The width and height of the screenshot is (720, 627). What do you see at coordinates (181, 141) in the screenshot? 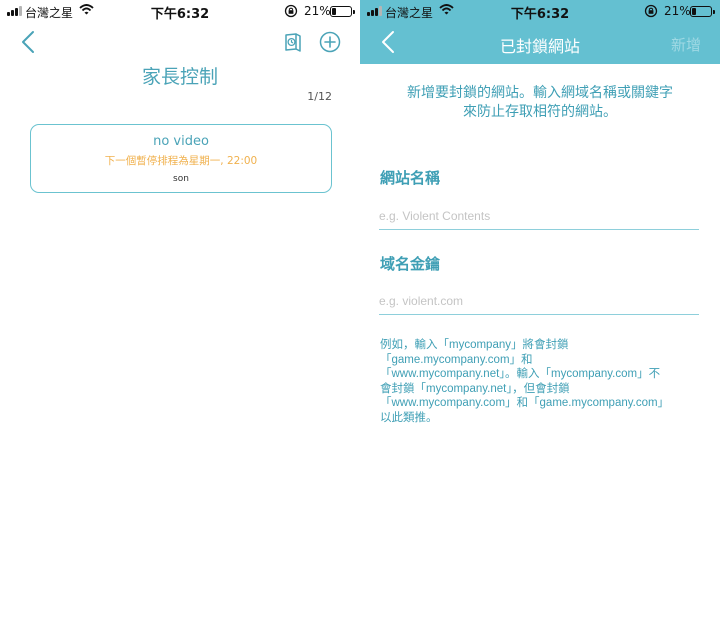
I see `profile-title: no video` at bounding box center [181, 141].